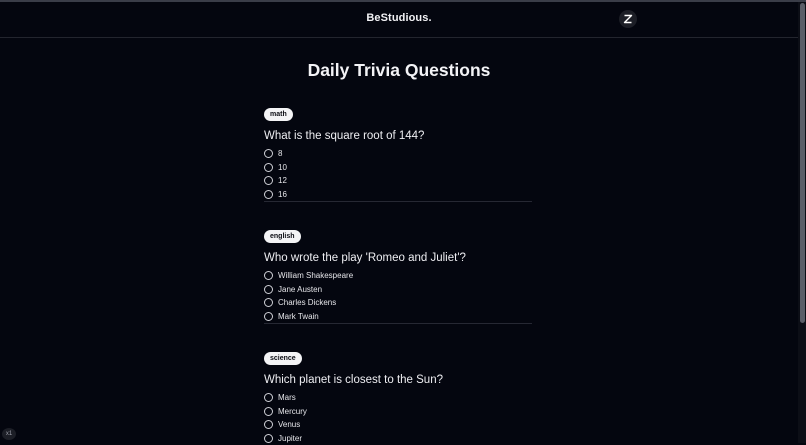 The height and width of the screenshot is (445, 806). I want to click on subject-tag: science, so click(283, 358).